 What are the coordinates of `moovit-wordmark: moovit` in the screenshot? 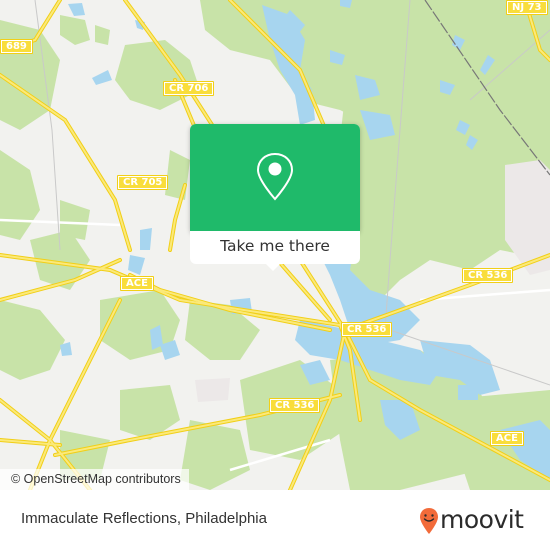 It's located at (482, 519).